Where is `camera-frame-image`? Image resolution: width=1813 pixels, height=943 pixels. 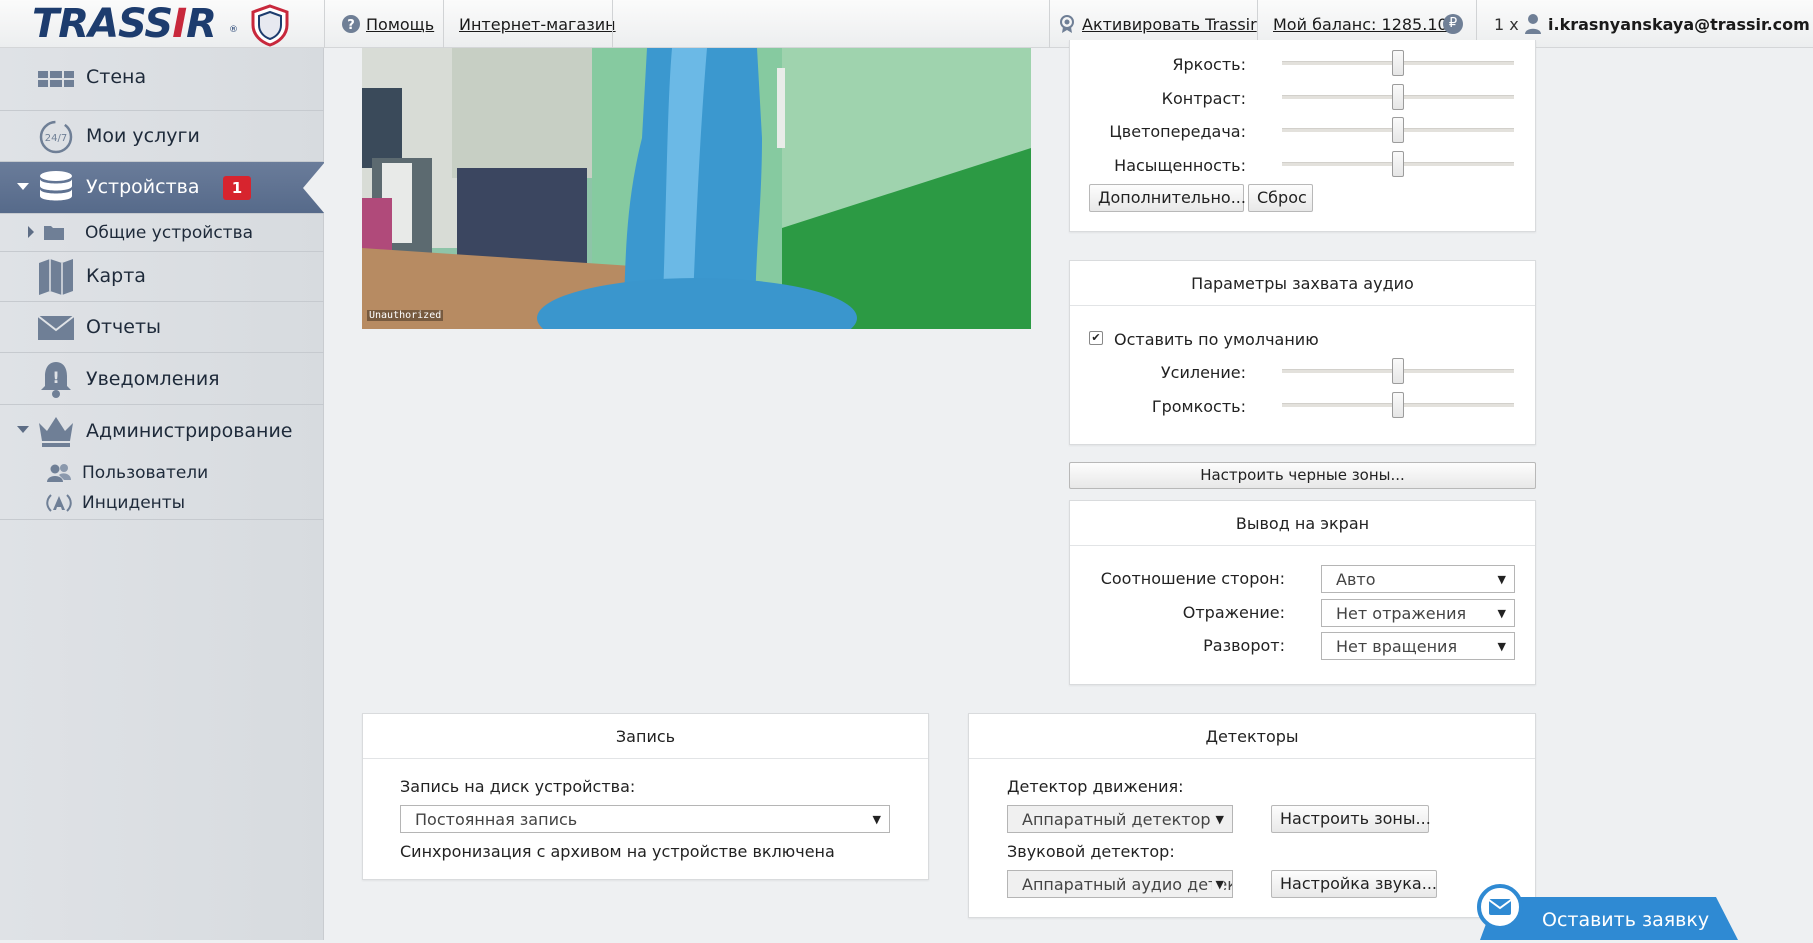
camera-frame-image is located at coordinates (696, 188).